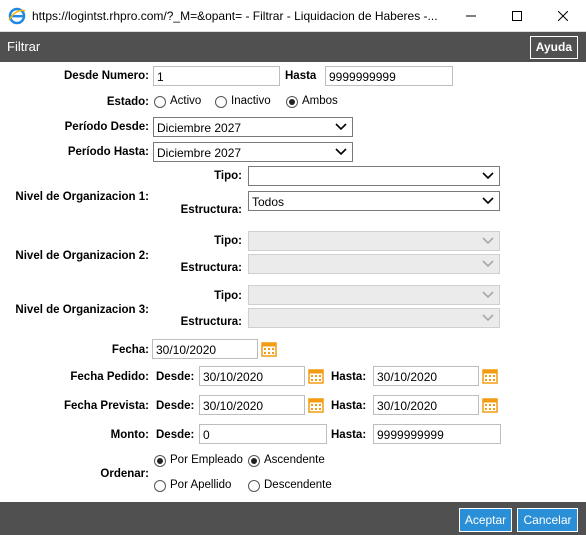 The image size is (586, 535). I want to click on monto-hasta-input: 9999999999, so click(437, 434).